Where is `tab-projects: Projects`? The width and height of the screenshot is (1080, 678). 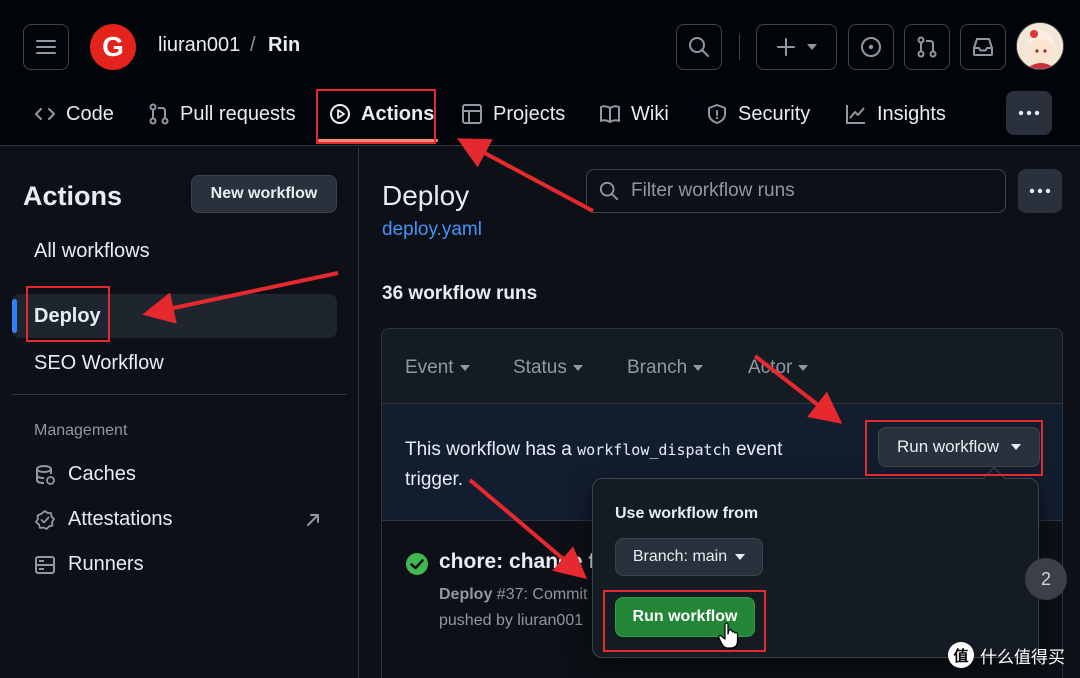
tab-projects: Projects is located at coordinates (513, 114).